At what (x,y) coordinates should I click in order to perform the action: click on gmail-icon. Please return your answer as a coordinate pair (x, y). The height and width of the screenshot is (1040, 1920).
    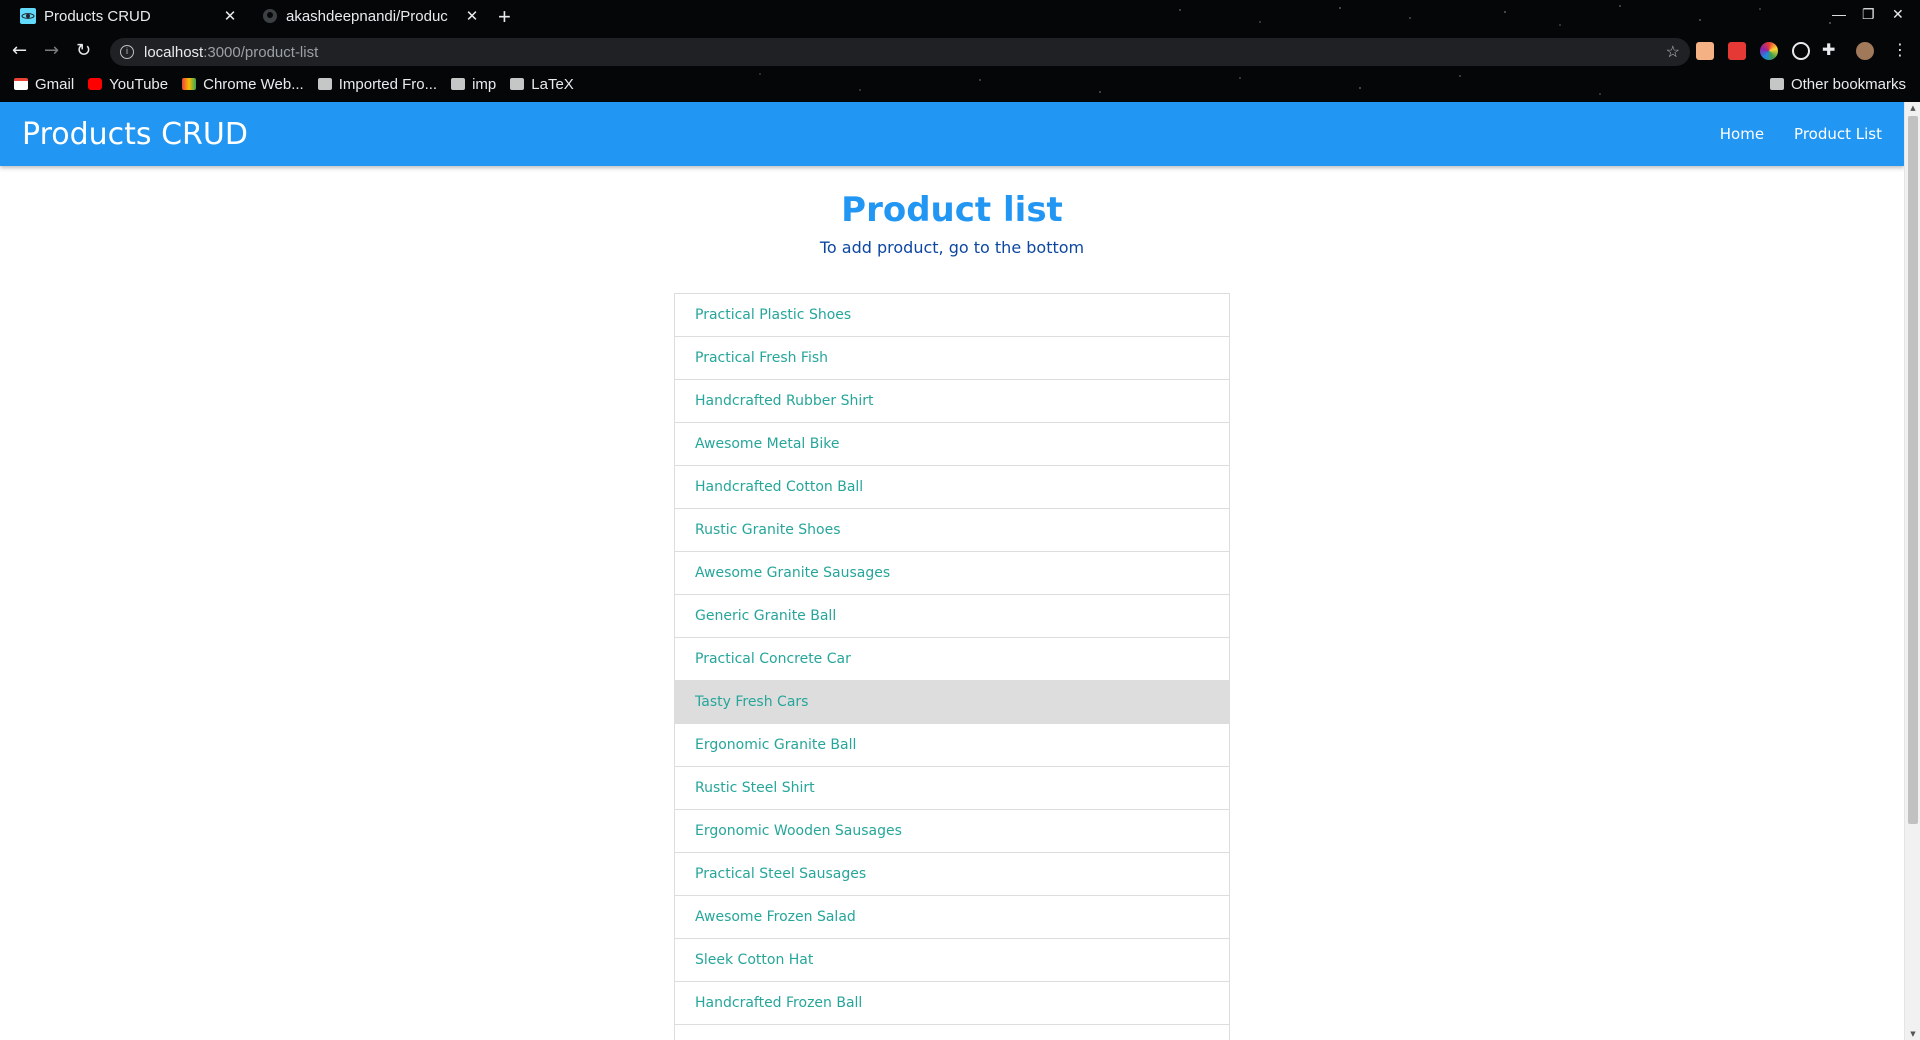
    Looking at the image, I should click on (21, 84).